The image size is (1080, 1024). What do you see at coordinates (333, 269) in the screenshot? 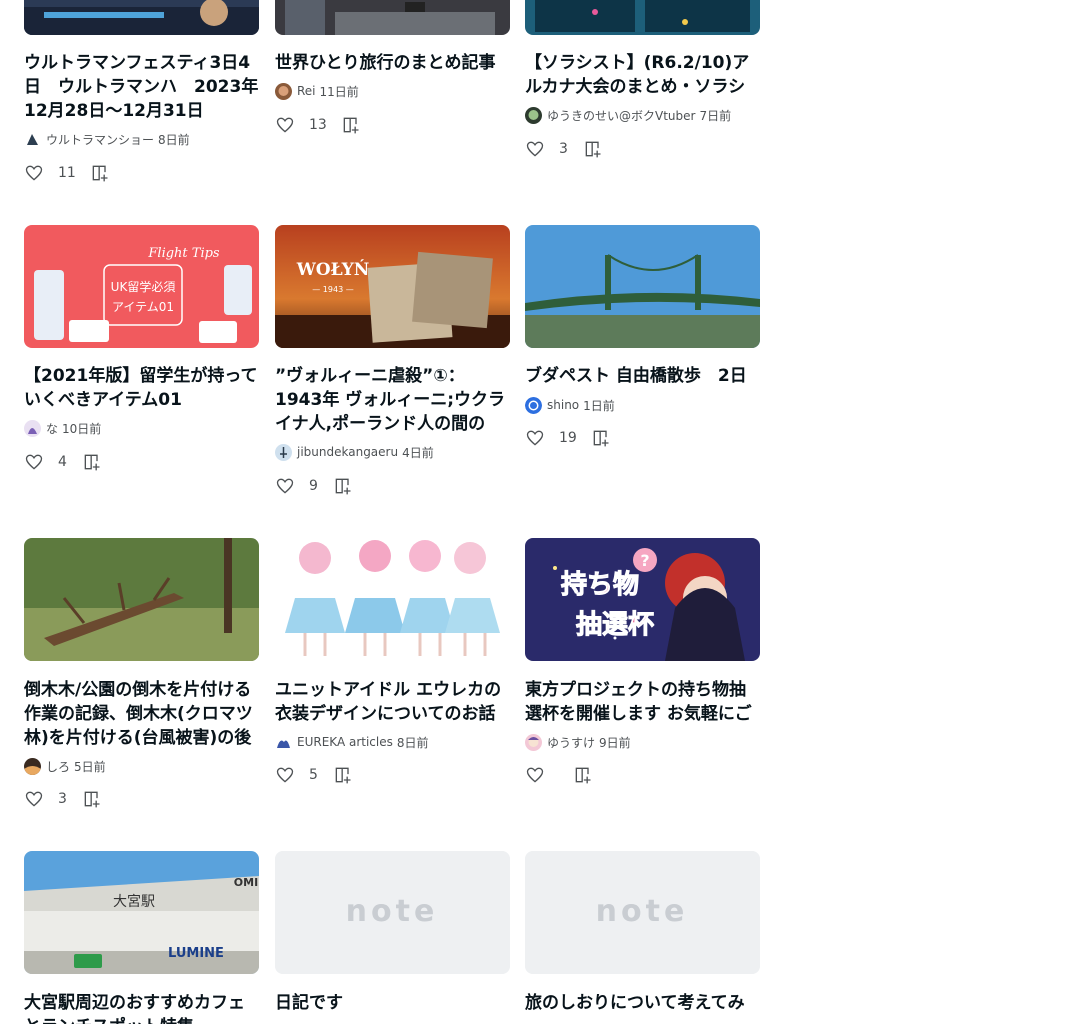
I see `thumb-title-text: WOŁYŃ` at bounding box center [333, 269].